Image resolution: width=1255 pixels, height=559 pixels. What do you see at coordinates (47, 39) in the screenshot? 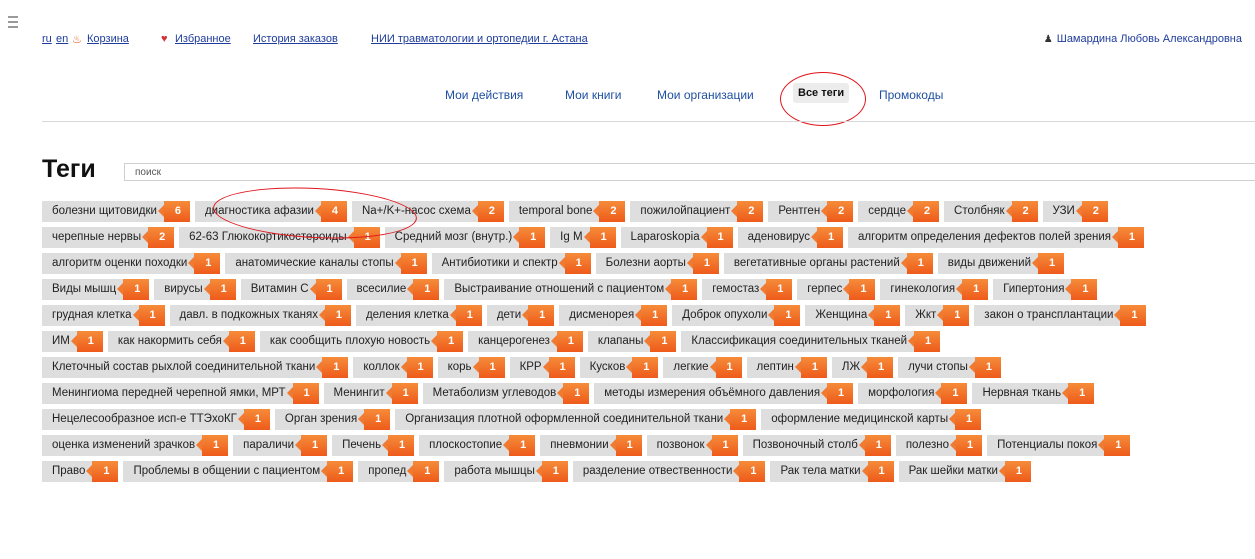
I see `lang-ru-link: ru` at bounding box center [47, 39].